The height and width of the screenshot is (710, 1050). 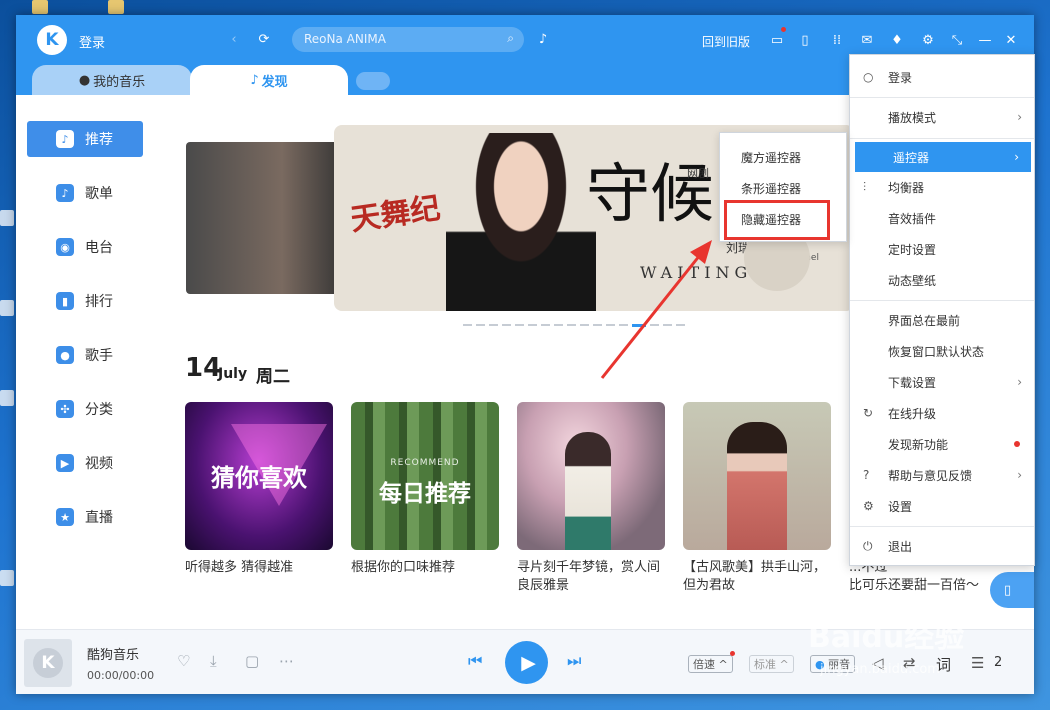 I want to click on annotation-arrow-head, so click(x=701, y=252).